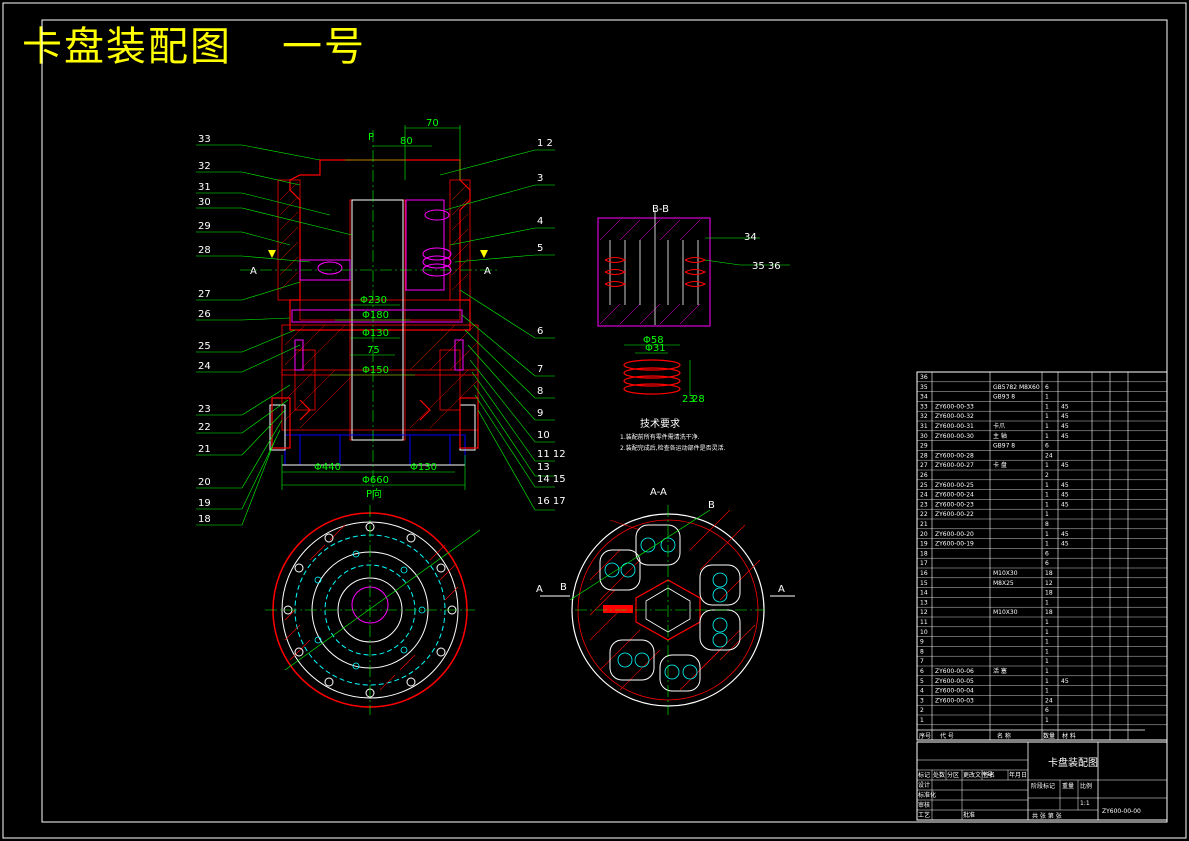  I want to click on table-cell: 12, so click(1049, 583).